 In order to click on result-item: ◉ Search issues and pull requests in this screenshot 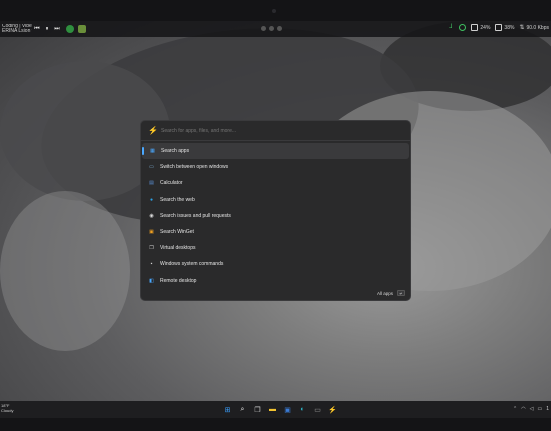, I will do `click(275, 216)`.